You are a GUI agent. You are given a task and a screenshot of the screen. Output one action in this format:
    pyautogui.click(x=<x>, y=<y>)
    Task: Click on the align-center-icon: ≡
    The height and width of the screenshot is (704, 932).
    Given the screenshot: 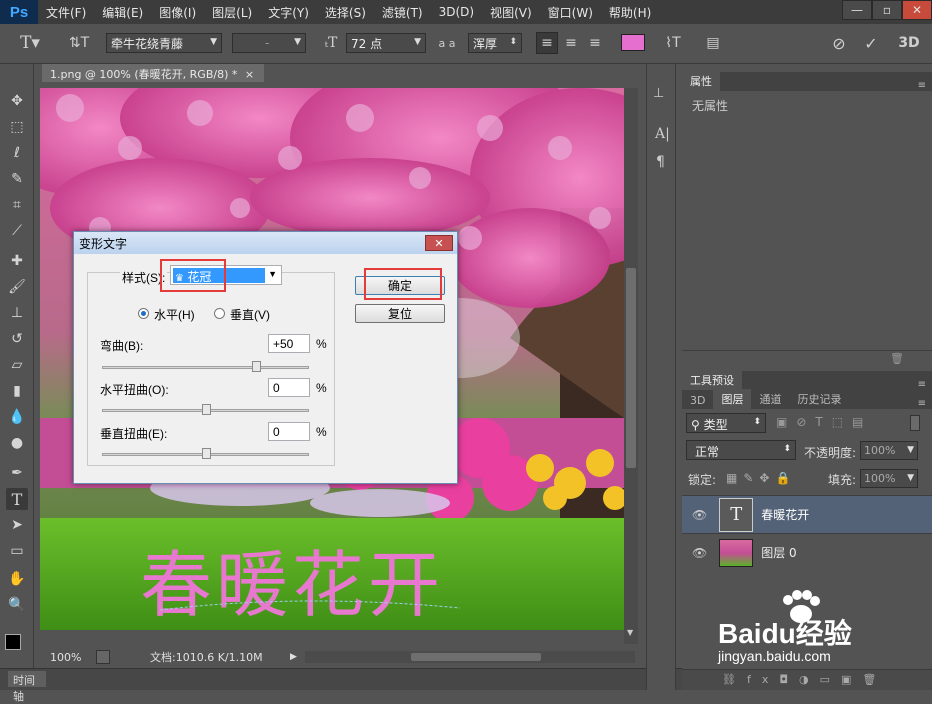 What is the action you would take?
    pyautogui.click(x=571, y=43)
    